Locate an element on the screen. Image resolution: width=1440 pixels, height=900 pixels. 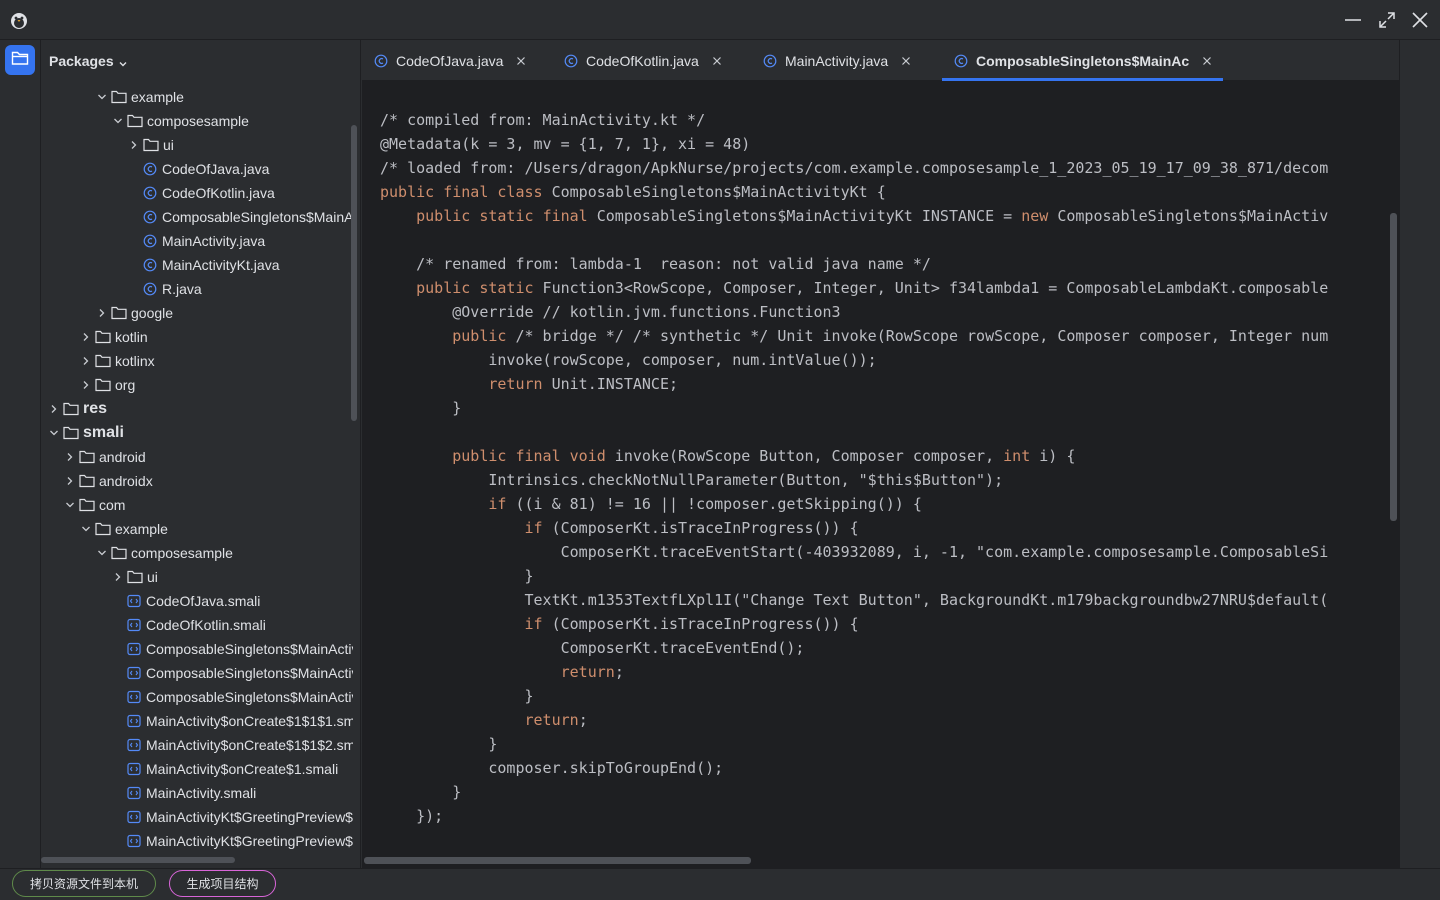
title-bar is located at coordinates (720, 20).